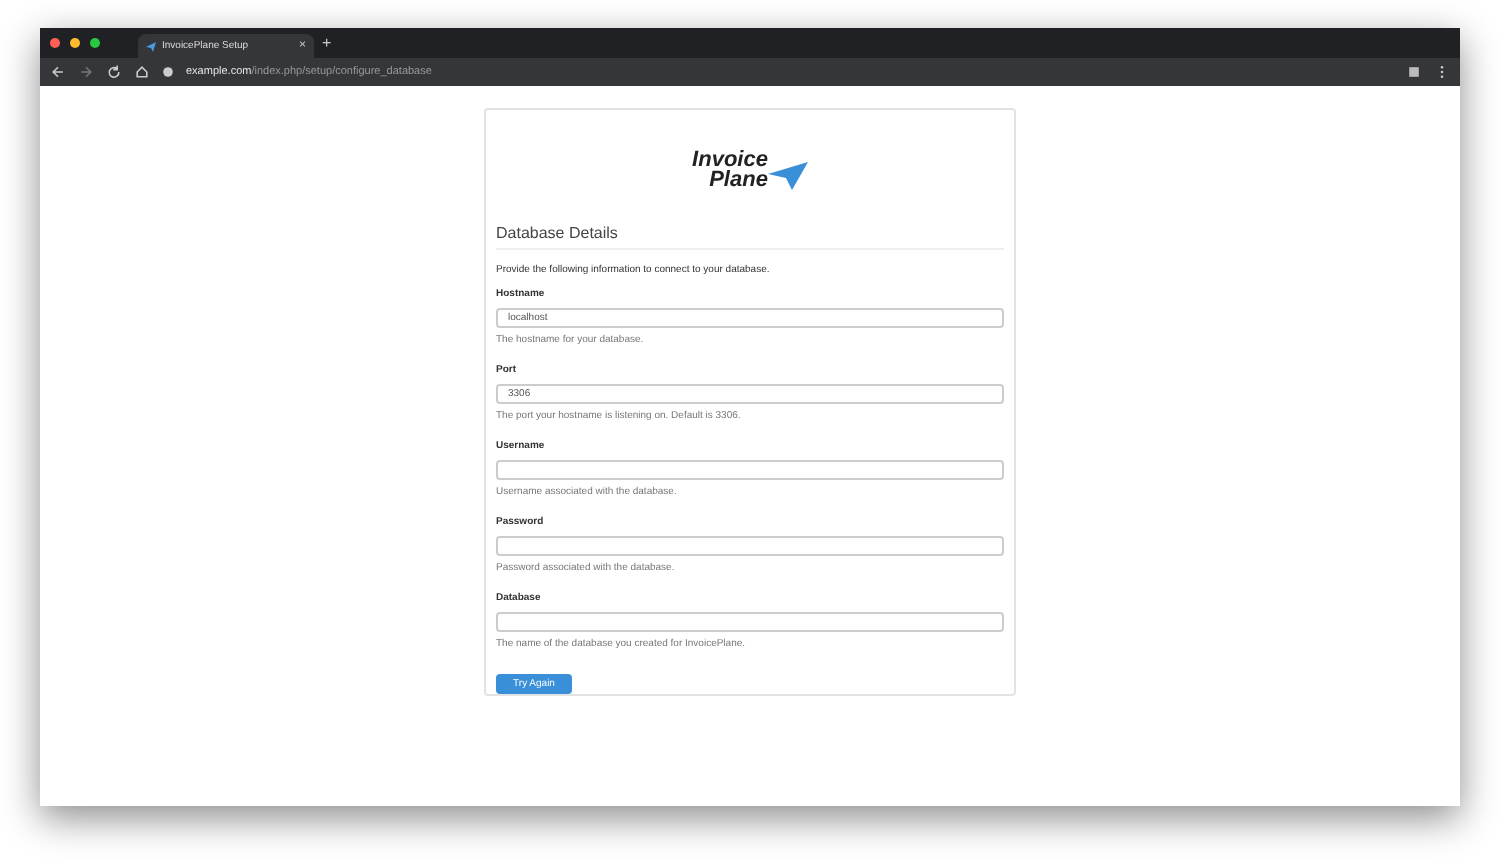  Describe the element at coordinates (142, 72) in the screenshot. I see `home-icon` at that location.